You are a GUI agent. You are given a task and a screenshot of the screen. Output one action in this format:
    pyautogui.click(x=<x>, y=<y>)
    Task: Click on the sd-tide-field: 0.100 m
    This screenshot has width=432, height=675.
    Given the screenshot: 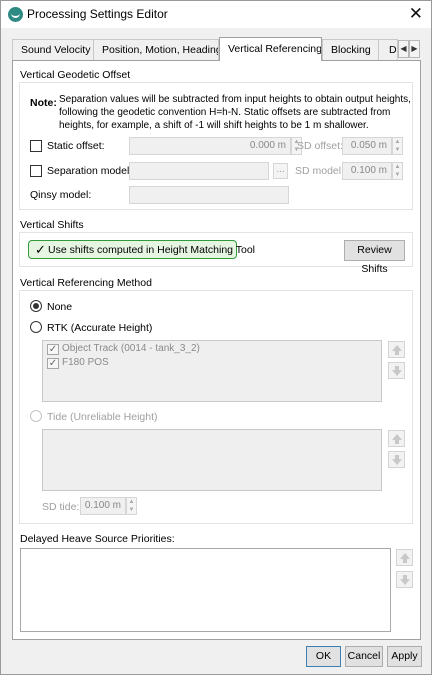 What is the action you would take?
    pyautogui.click(x=103, y=506)
    